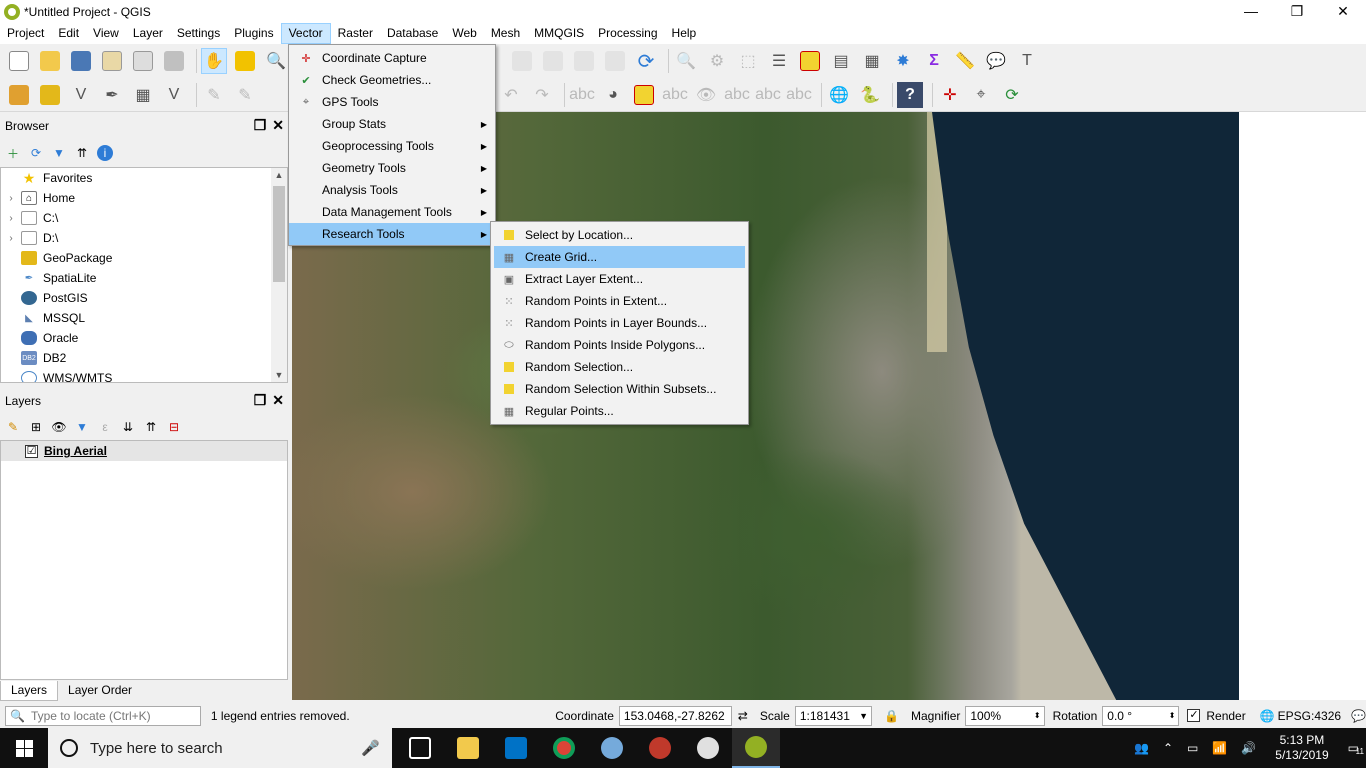 This screenshot has width=1366, height=768. I want to click on coordinate-field: 153.0468,-27.8262, so click(675, 715).